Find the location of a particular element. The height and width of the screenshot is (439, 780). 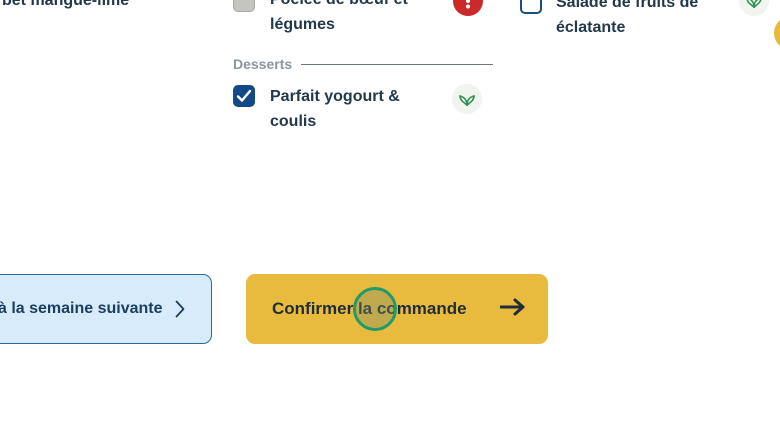

menu-item-label: Salade de fruits de éclatante is located at coordinates (627, 18).